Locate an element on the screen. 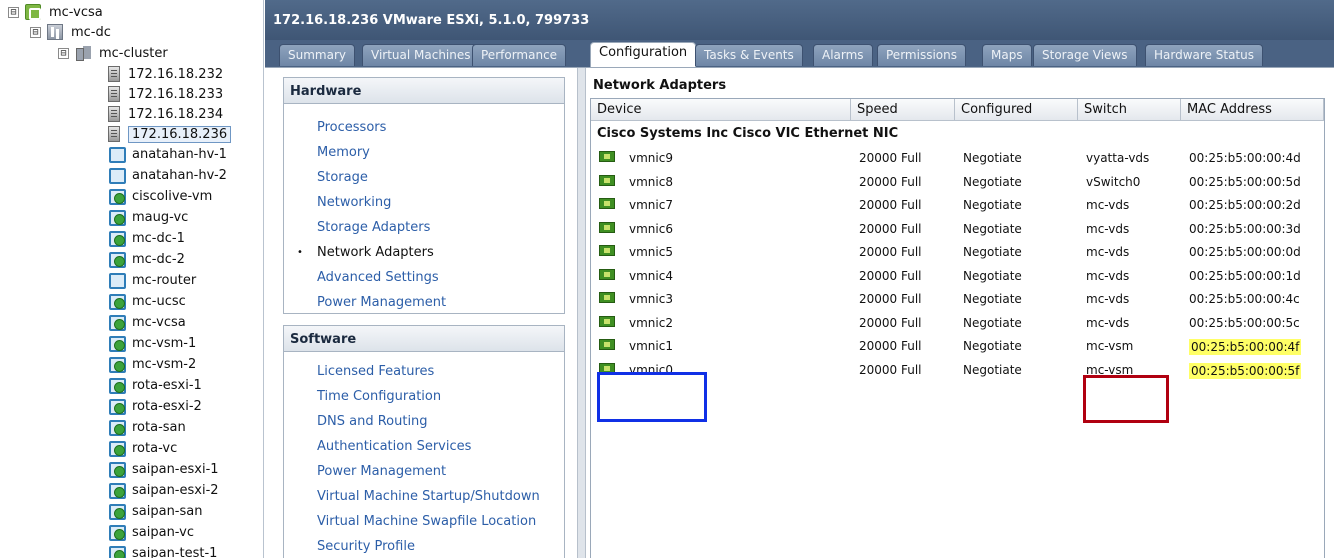 This screenshot has width=1334, height=558. software-link-power-management: Power Management is located at coordinates (381, 471).